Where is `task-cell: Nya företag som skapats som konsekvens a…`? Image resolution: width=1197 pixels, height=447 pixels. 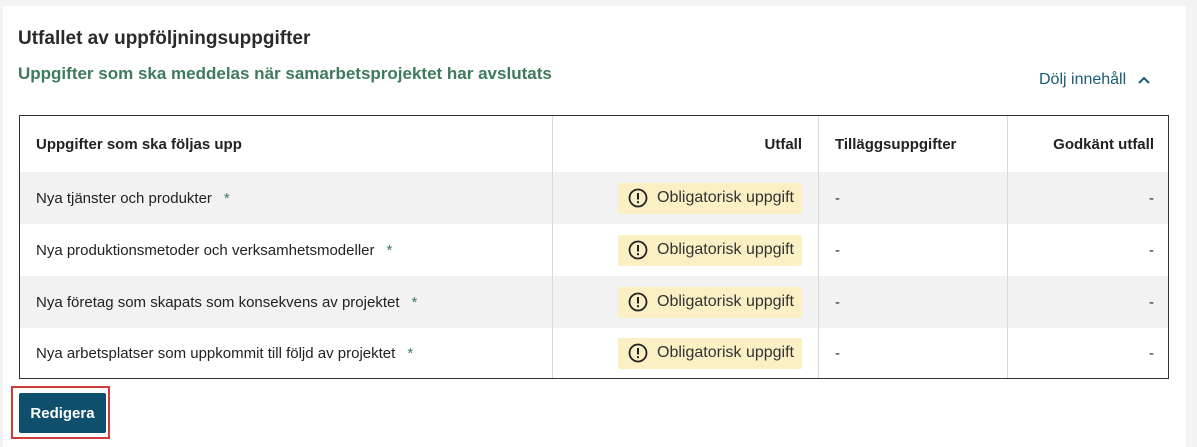 task-cell: Nya företag som skapats som konsekvens a… is located at coordinates (286, 302).